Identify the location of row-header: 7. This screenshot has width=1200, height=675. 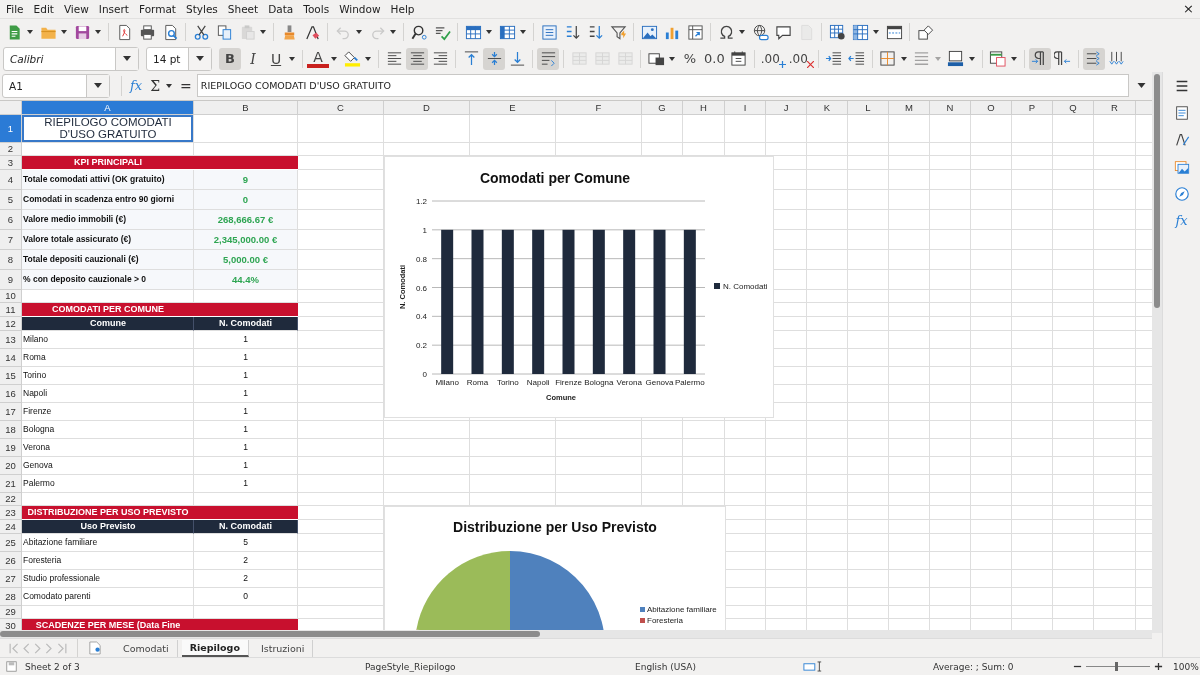
(11, 239).